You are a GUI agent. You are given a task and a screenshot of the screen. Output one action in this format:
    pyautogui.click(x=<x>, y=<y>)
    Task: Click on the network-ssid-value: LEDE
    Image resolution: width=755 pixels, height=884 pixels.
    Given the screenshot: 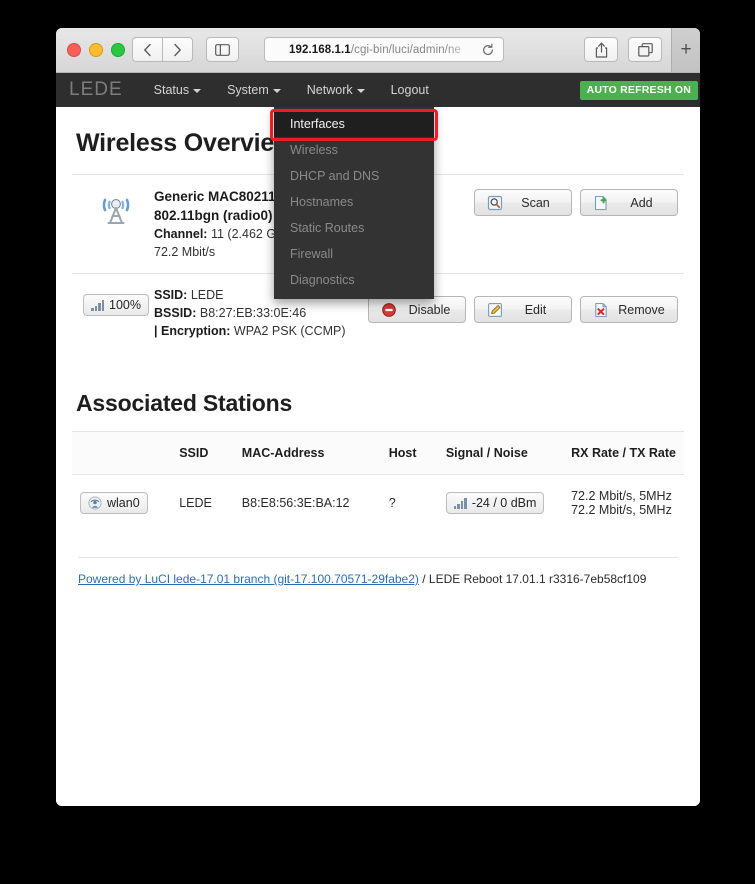 What is the action you would take?
    pyautogui.click(x=207, y=295)
    